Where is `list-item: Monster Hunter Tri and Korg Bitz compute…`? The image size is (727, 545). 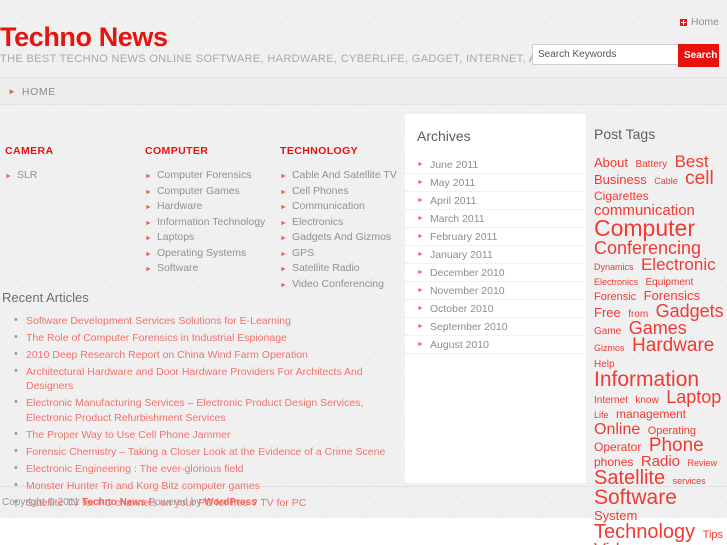
list-item: Monster Hunter Tri and Korg Bitz compute… is located at coordinates (207, 486).